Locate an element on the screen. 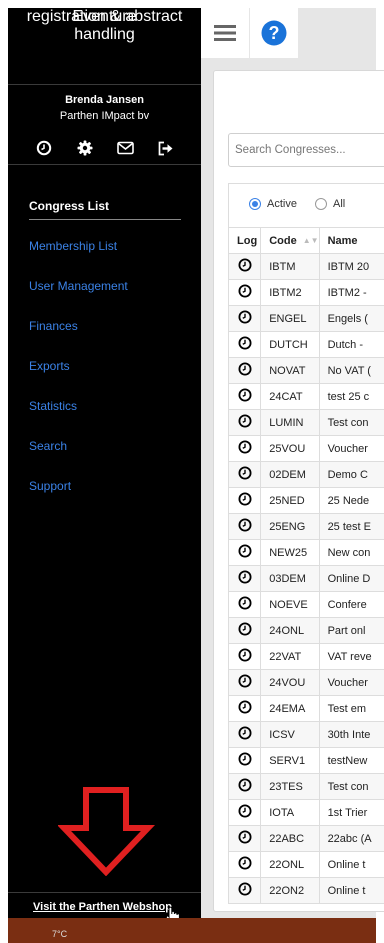  name-cell: Test em is located at coordinates (351, 708).